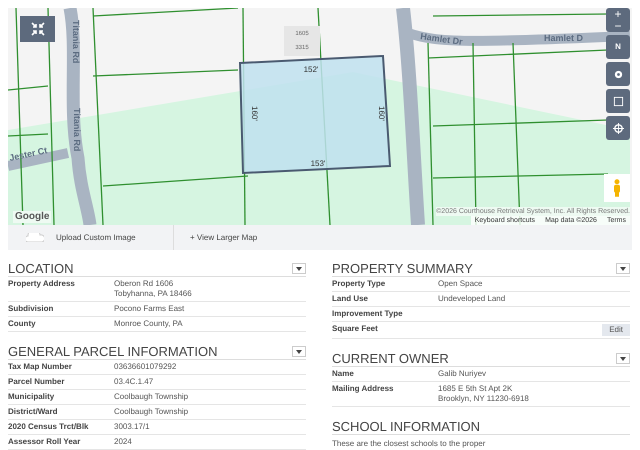  What do you see at coordinates (33, 412) in the screenshot?
I see `field-label: District/Ward` at bounding box center [33, 412].